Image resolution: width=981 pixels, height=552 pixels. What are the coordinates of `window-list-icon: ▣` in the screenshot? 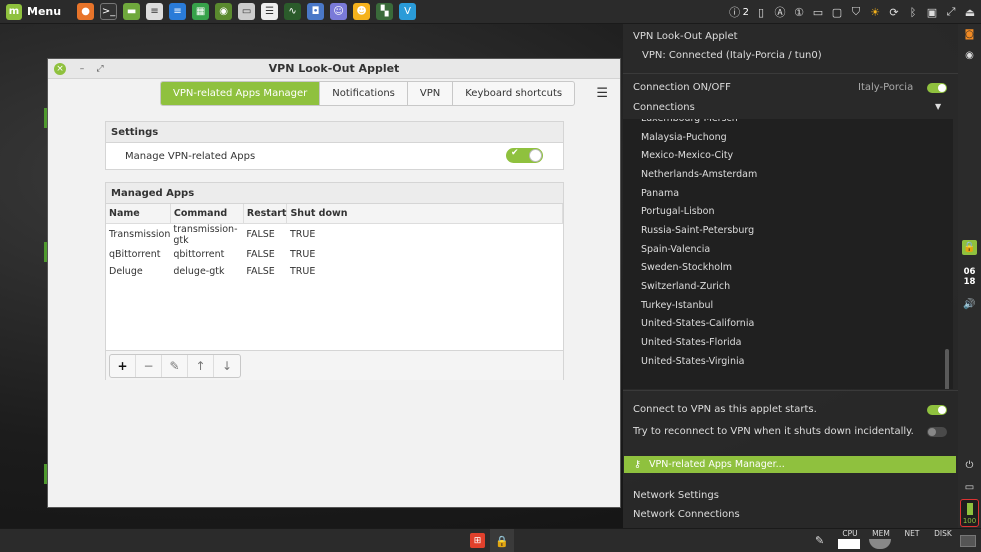 It's located at (932, 12).